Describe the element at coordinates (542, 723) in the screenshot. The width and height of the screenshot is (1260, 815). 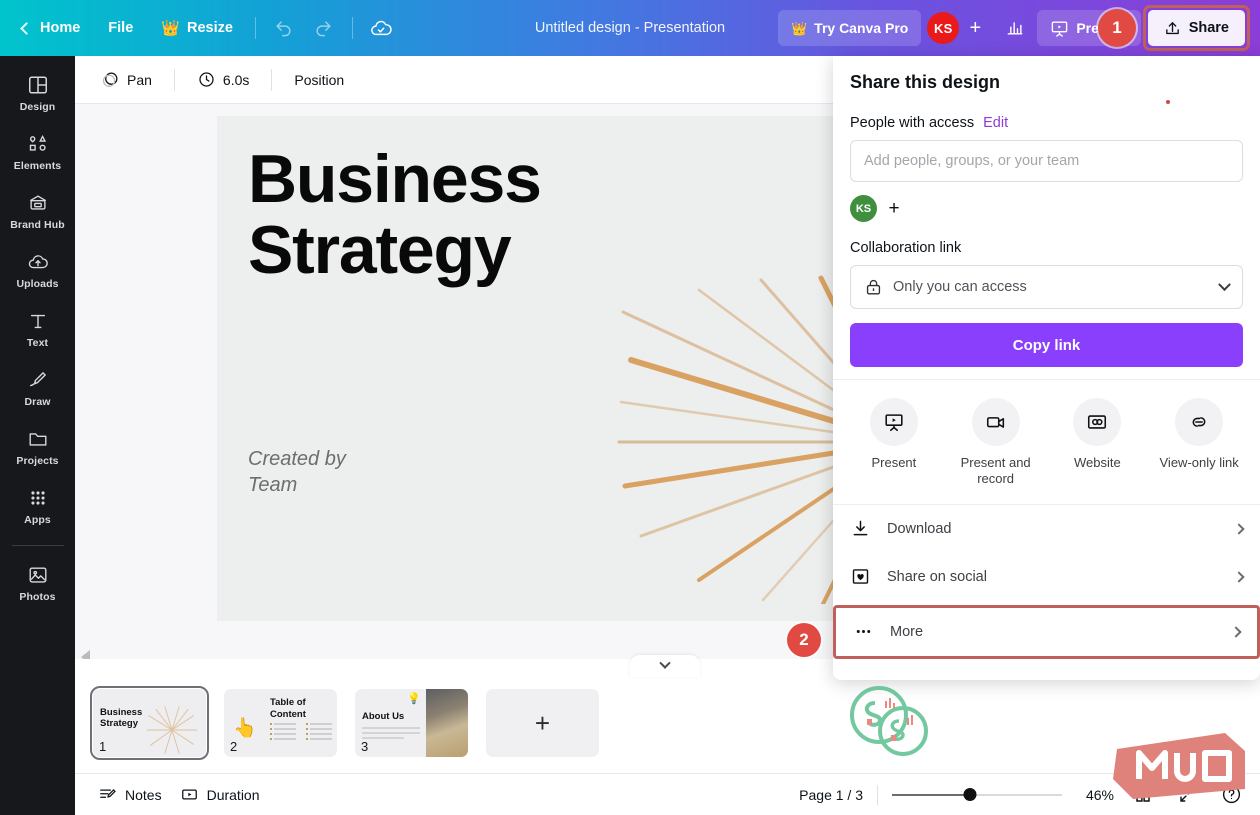
I see `add-page-button: +` at that location.